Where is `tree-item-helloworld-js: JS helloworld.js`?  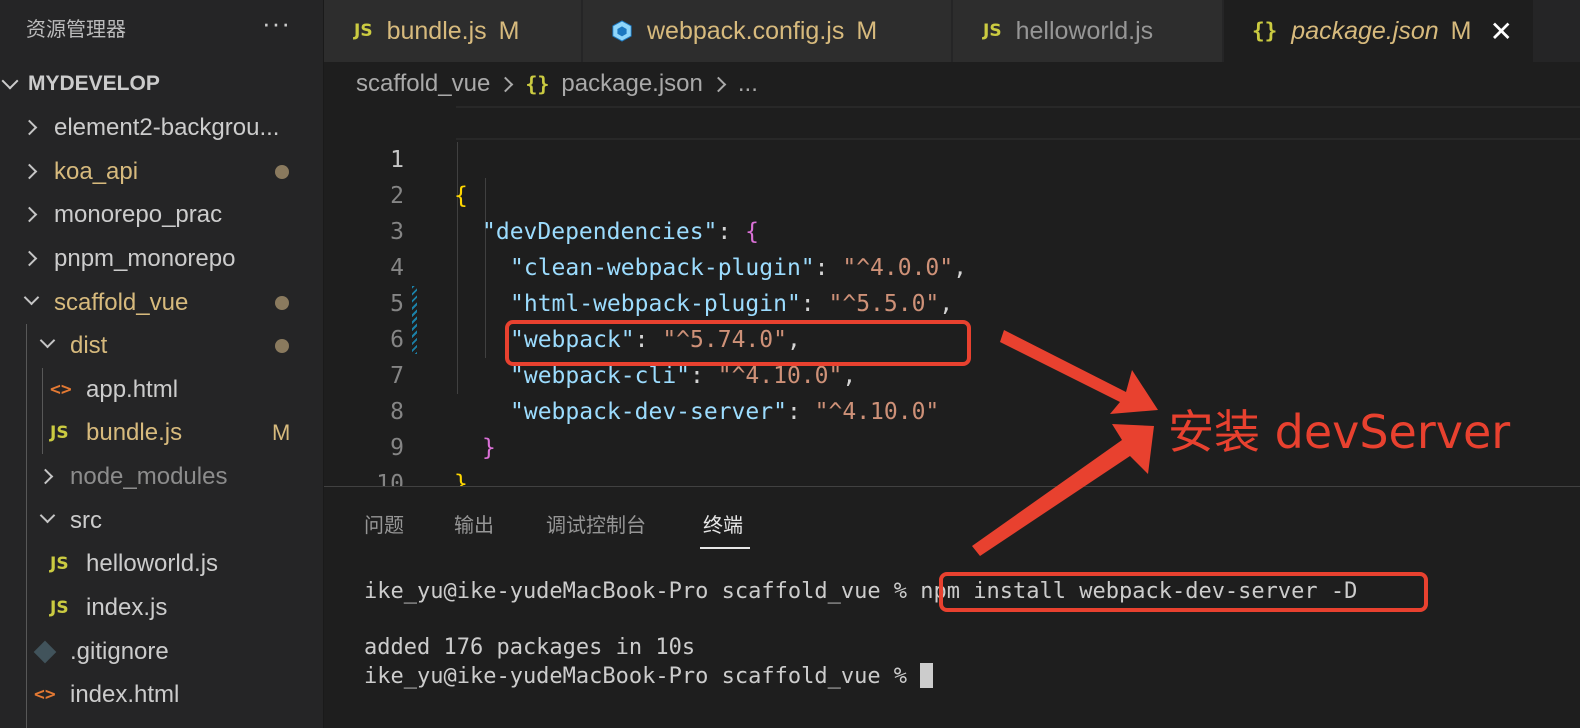 tree-item-helloworld-js: JS helloworld.js is located at coordinates (161, 563).